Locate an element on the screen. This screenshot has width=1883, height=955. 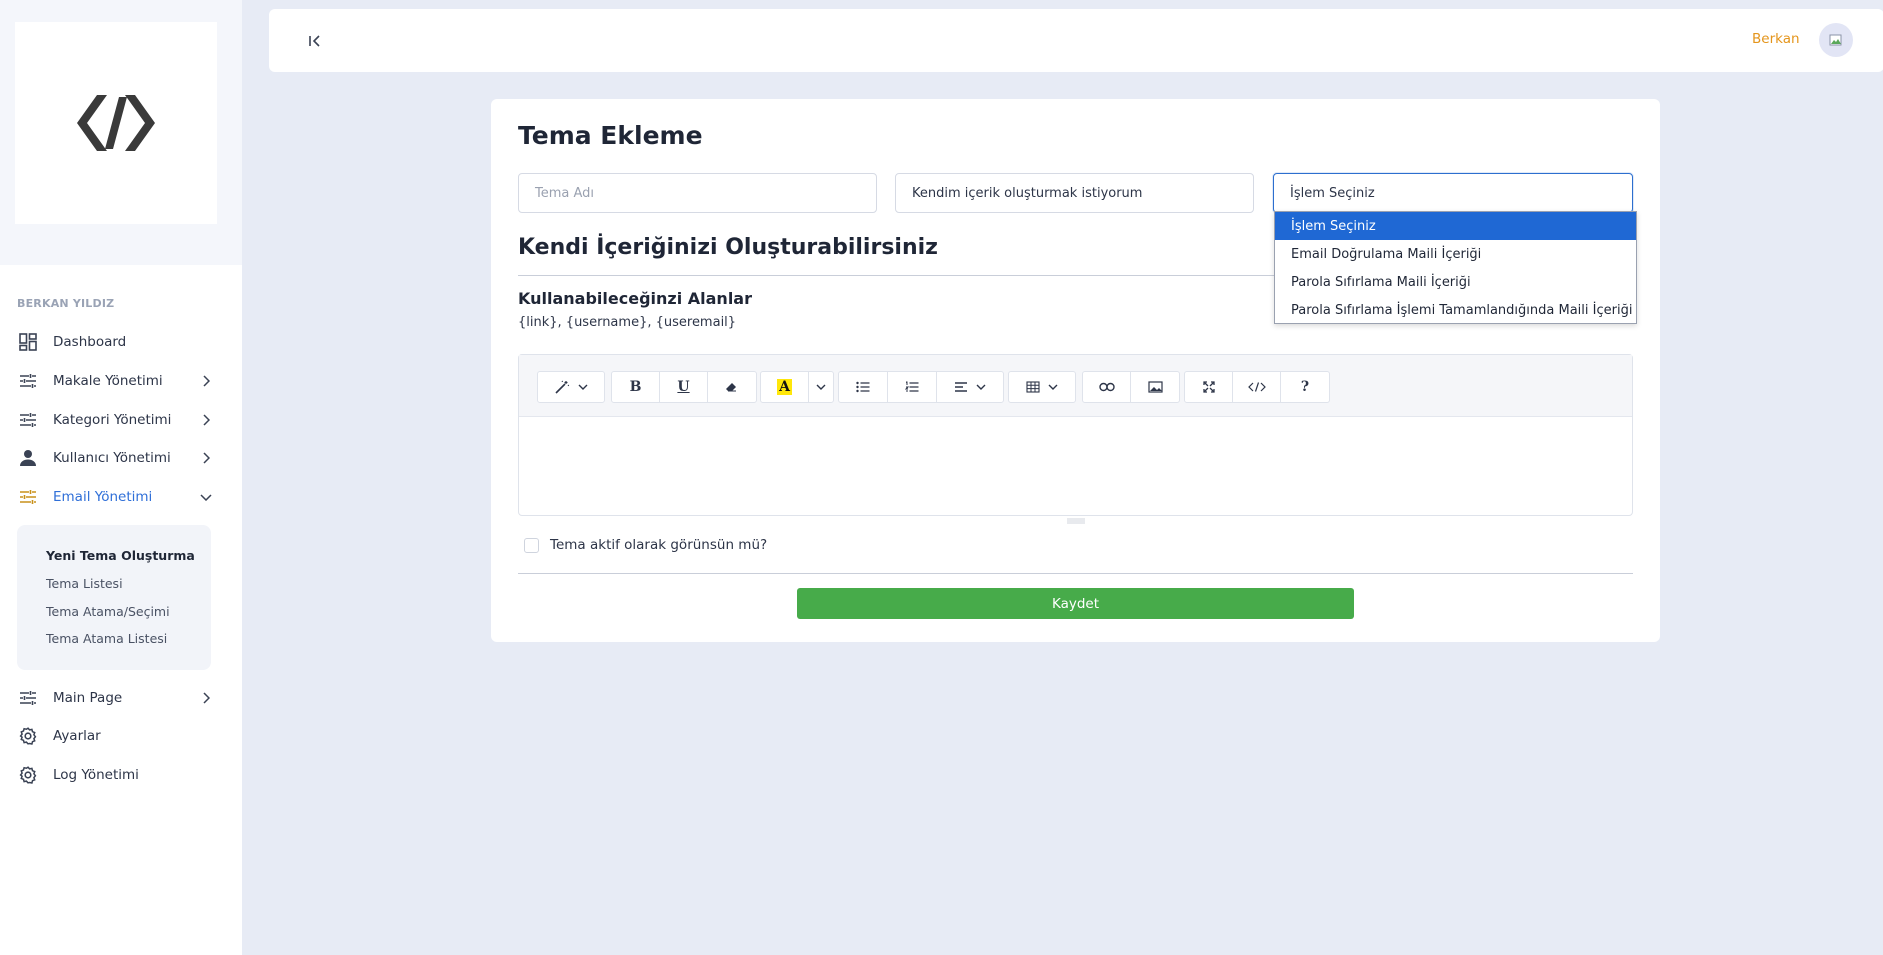
submenu-item-tema-atama-listesi: Tema Atama Listesi is located at coordinates (106, 638).